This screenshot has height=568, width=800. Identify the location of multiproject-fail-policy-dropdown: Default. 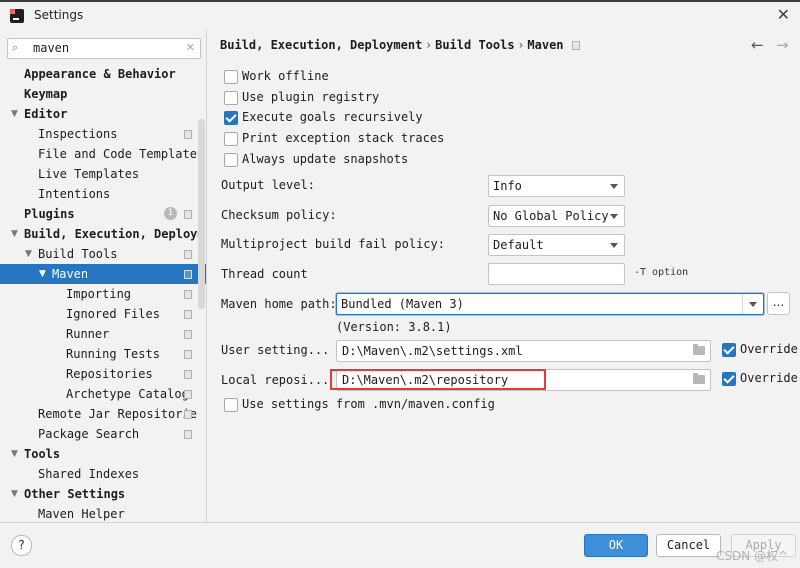
(556, 245).